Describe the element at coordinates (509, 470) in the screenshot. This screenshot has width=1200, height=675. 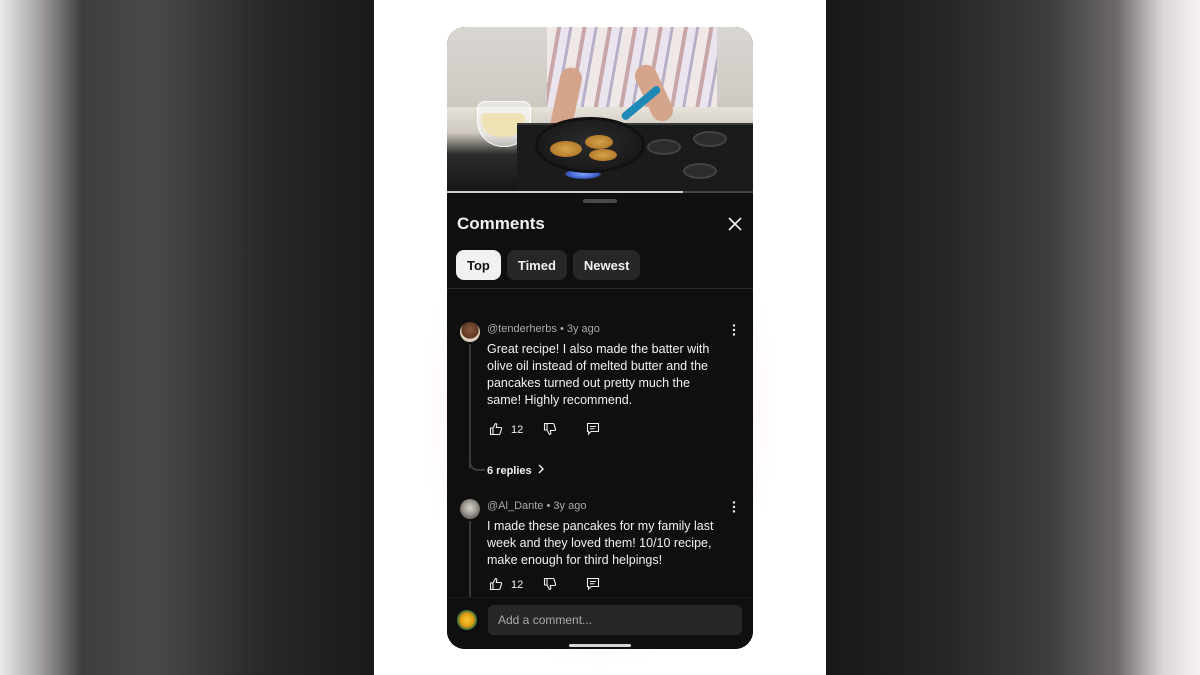
I see `replies-label: 6 replies` at that location.